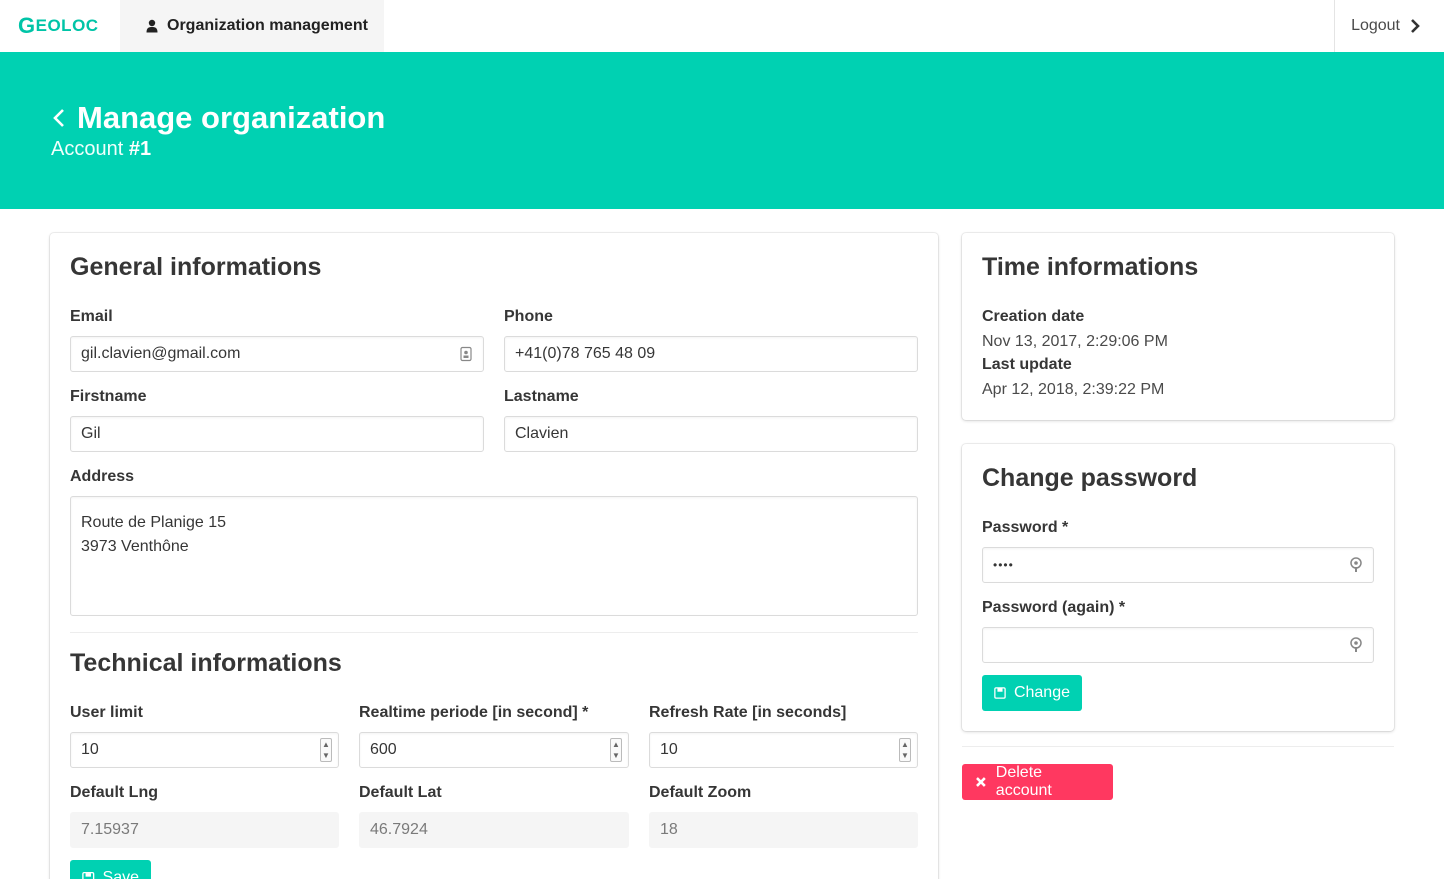  I want to click on password-value: ••••, so click(1003, 565).